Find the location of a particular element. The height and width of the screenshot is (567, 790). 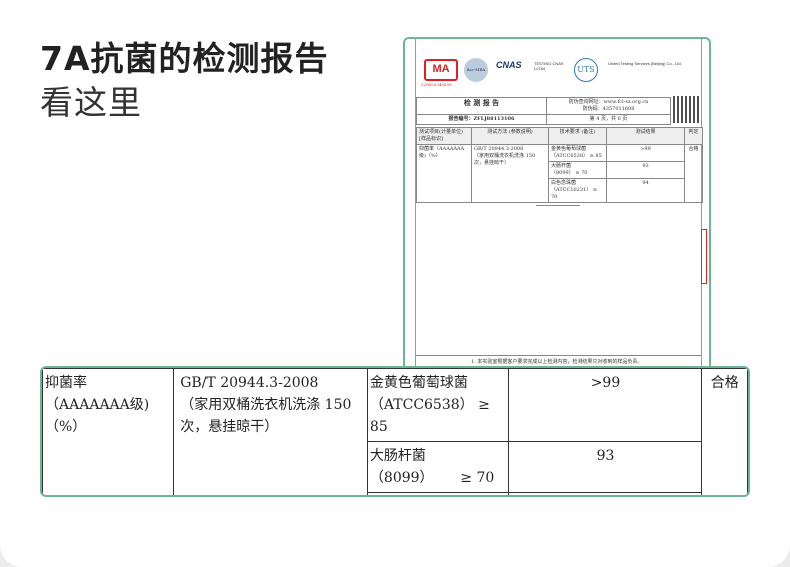

requirement-strain: （ATCC6538） is located at coordinates (421, 405).